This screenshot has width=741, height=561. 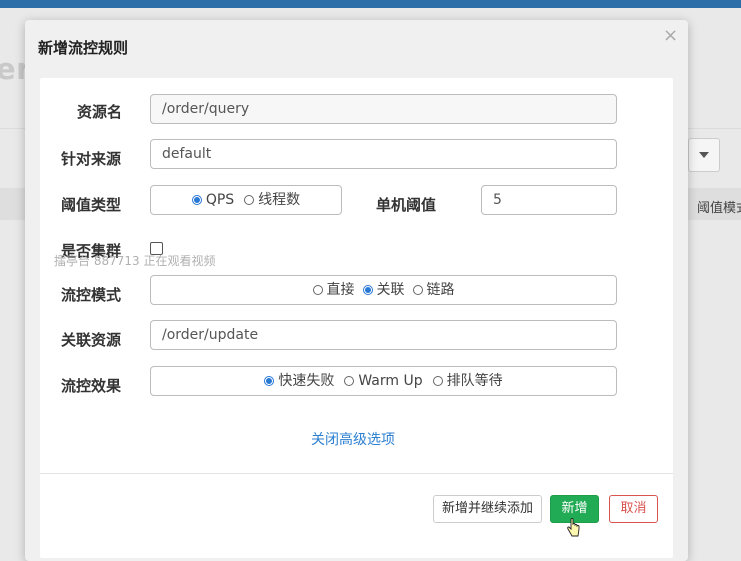 I want to click on related-resource-label: 关联资源, so click(x=91, y=340).